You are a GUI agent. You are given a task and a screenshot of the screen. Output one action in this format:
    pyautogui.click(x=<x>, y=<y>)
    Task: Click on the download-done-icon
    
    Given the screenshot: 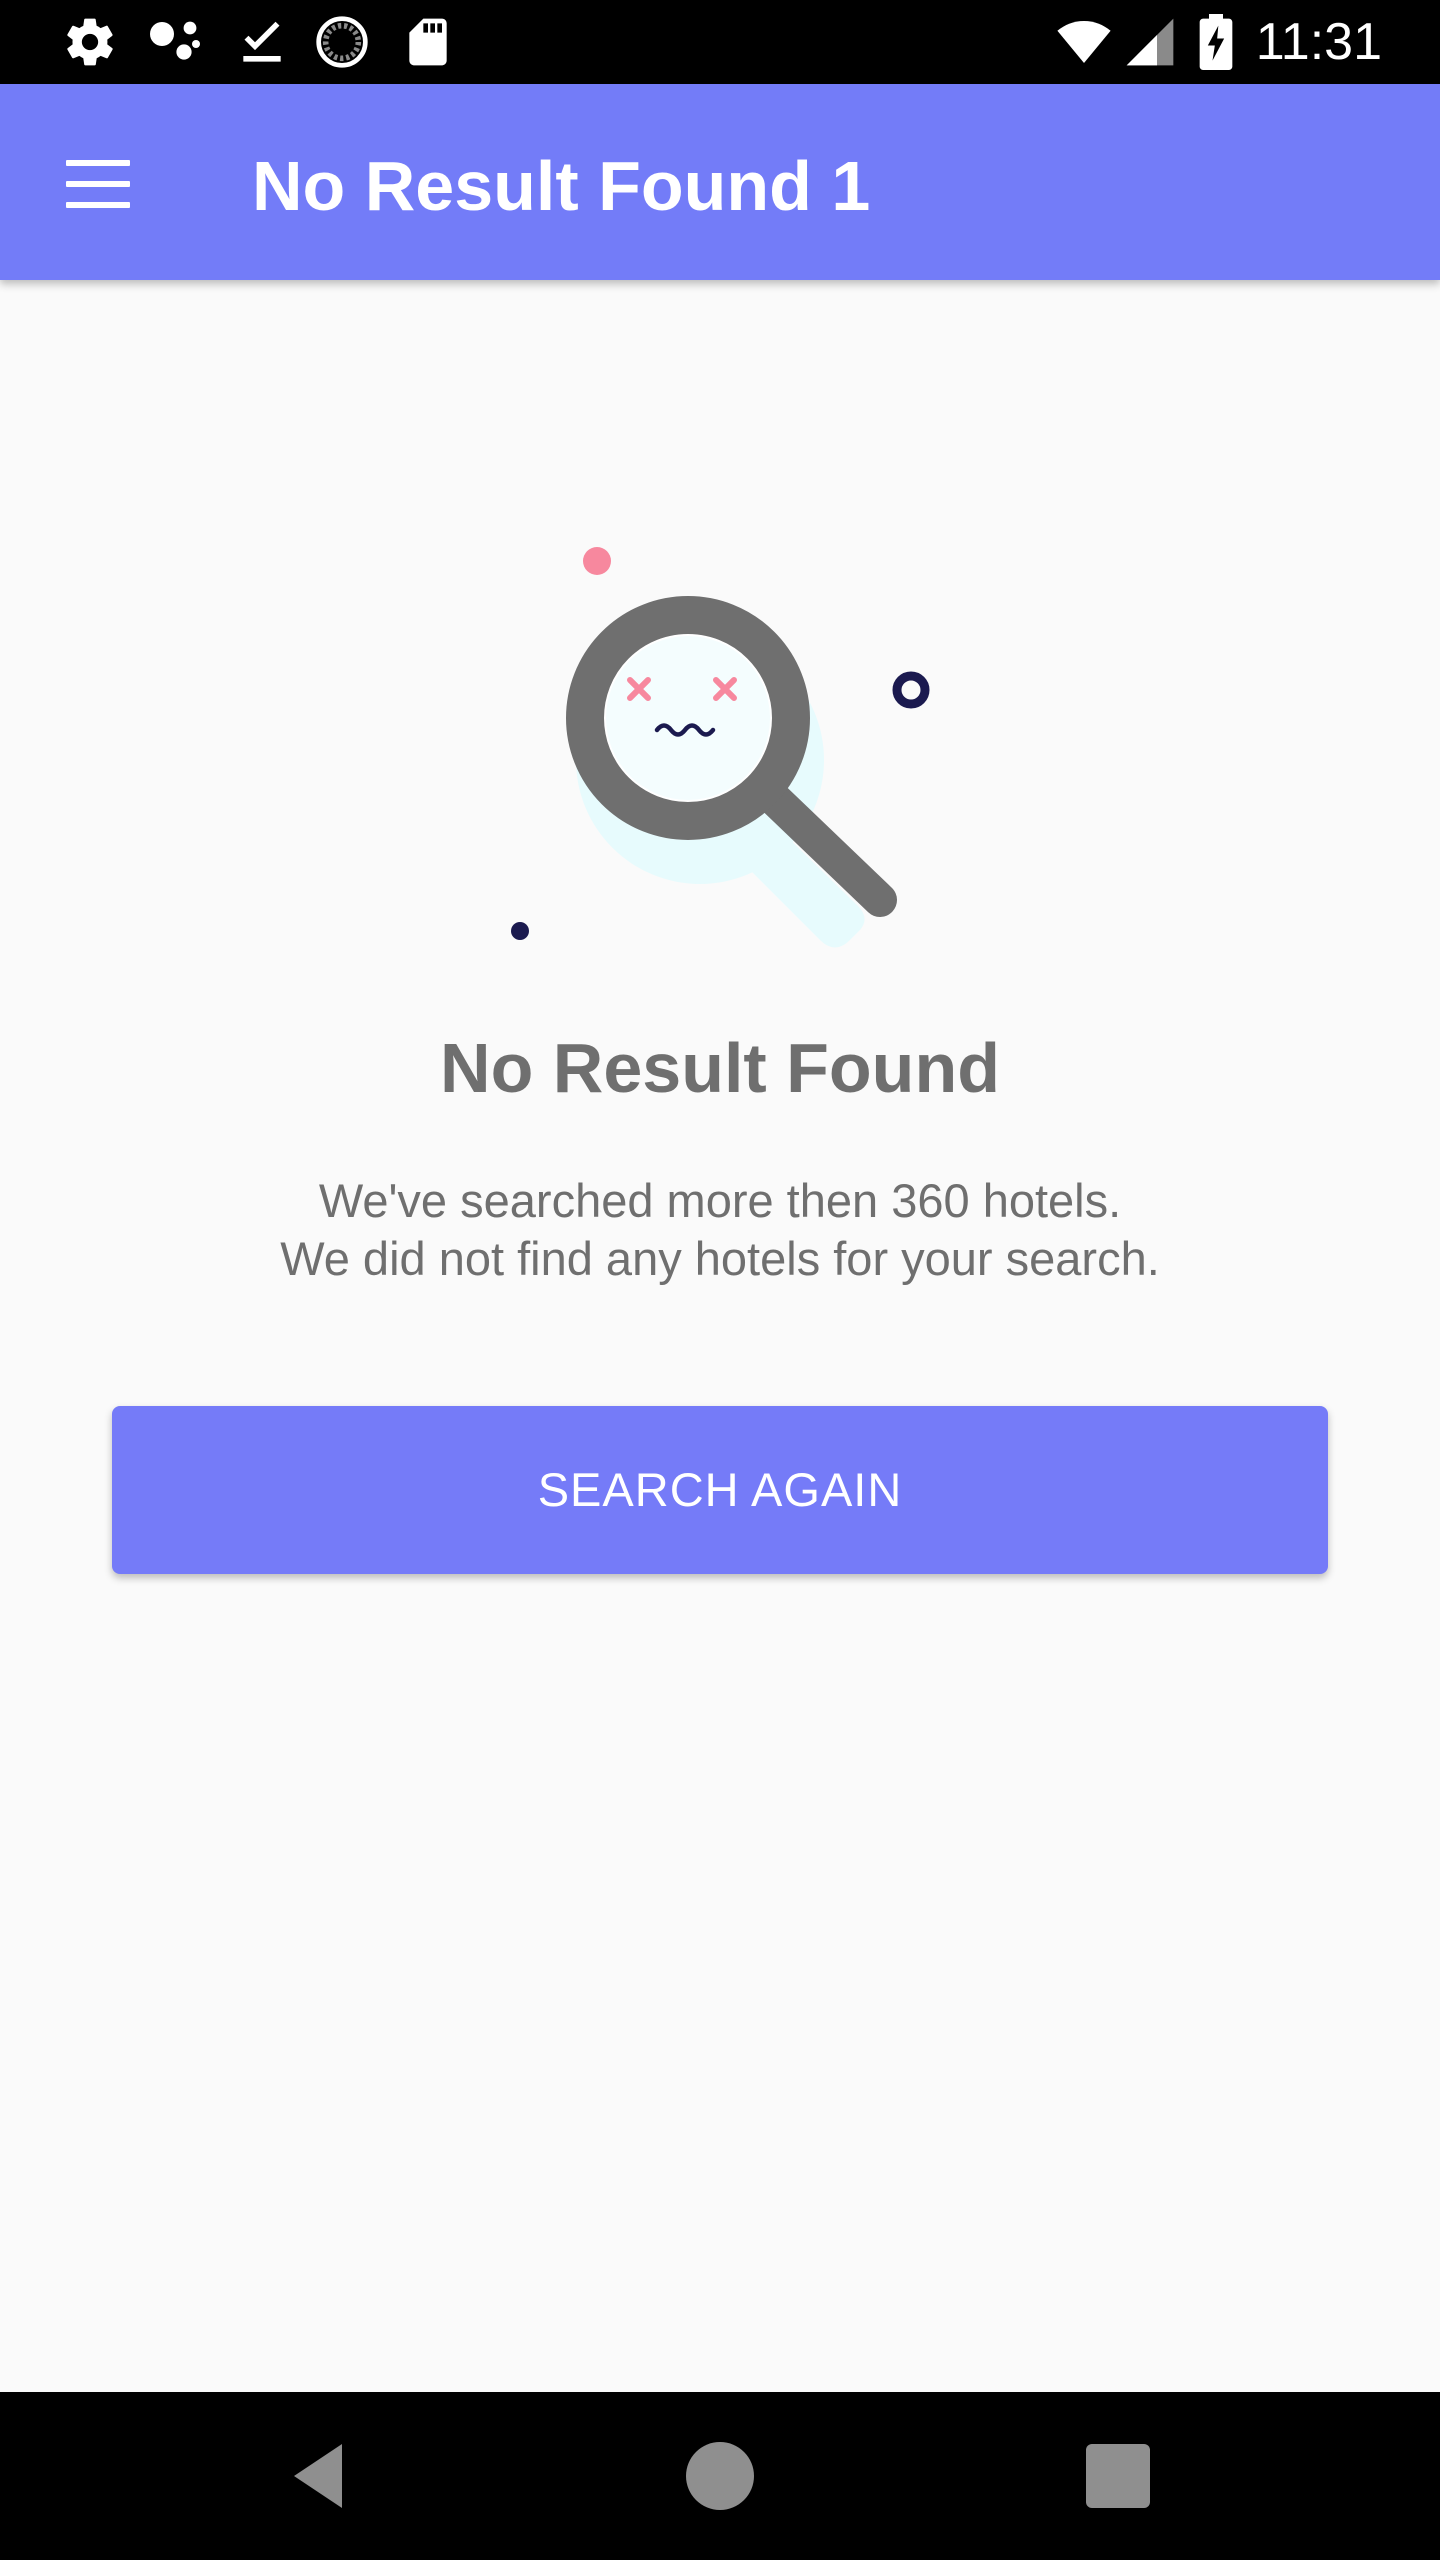 What is the action you would take?
    pyautogui.click(x=262, y=41)
    